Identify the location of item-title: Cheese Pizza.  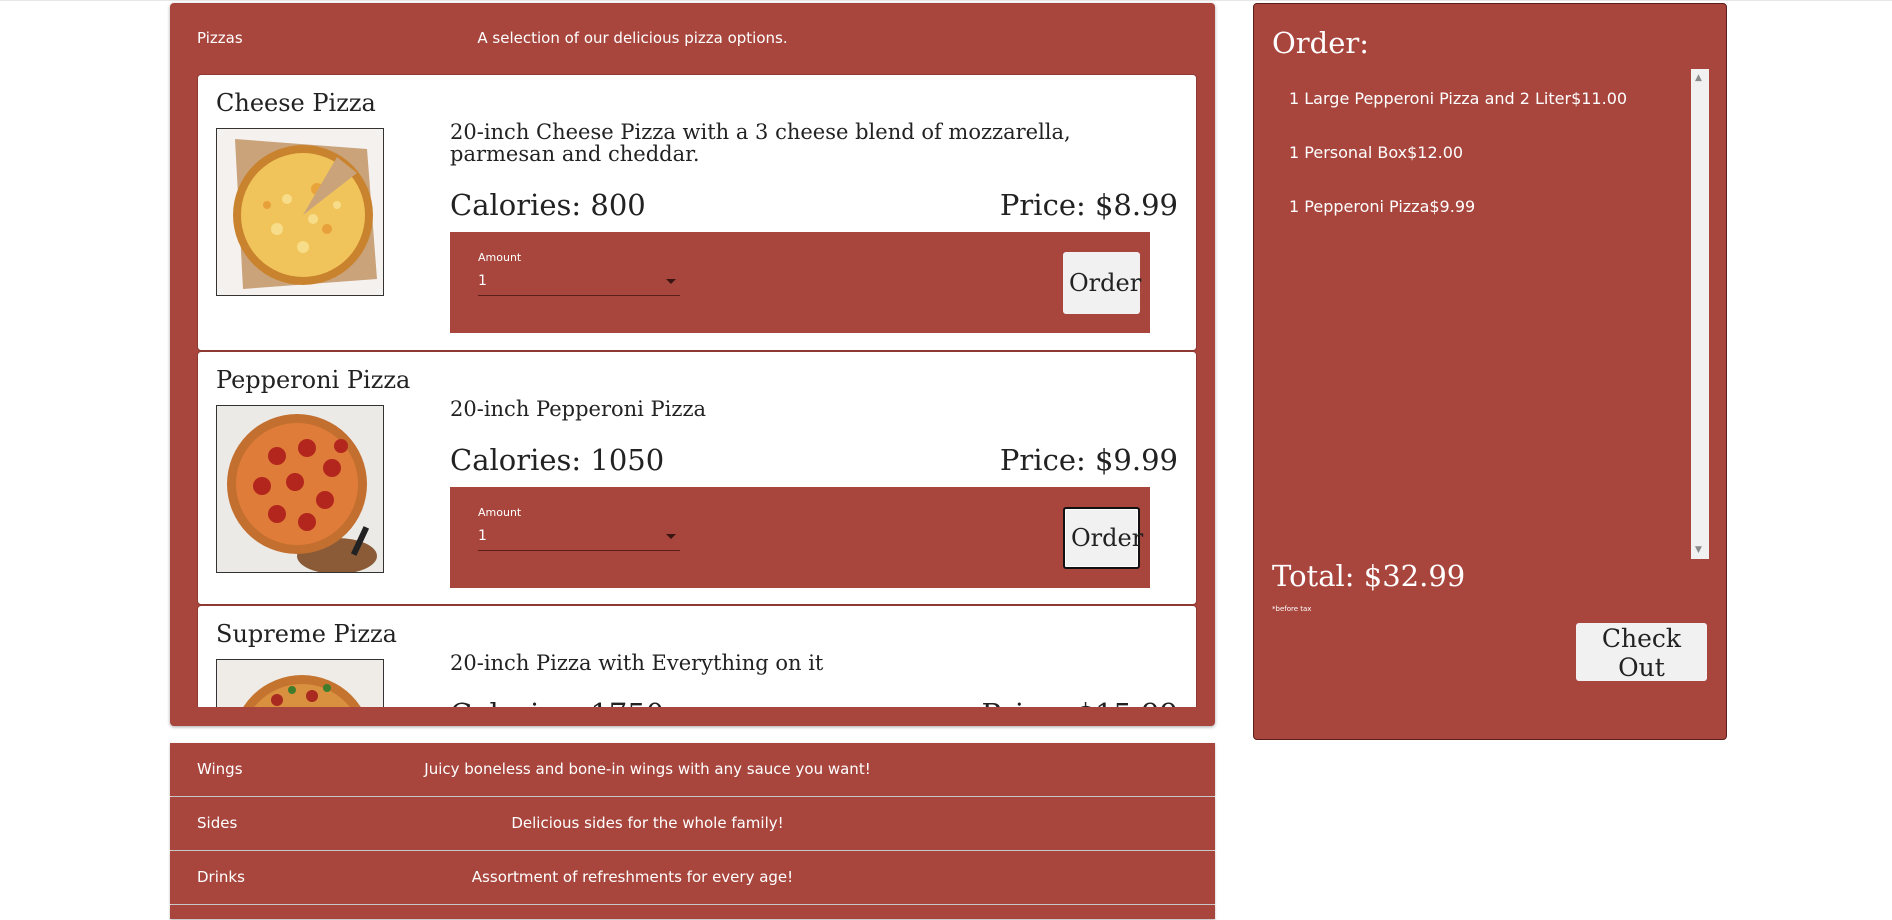
(296, 103).